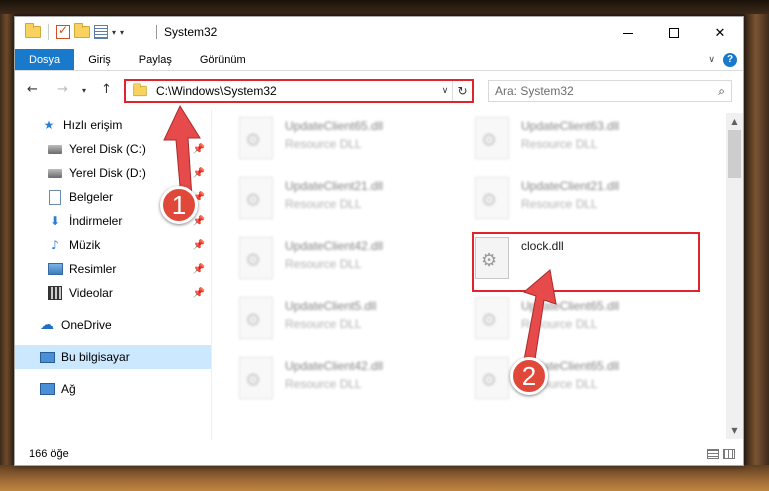 Image resolution: width=769 pixels, height=491 pixels. Describe the element at coordinates (113, 293) in the screenshot. I see `sidebar-item-videos: Videolar 📌` at that location.